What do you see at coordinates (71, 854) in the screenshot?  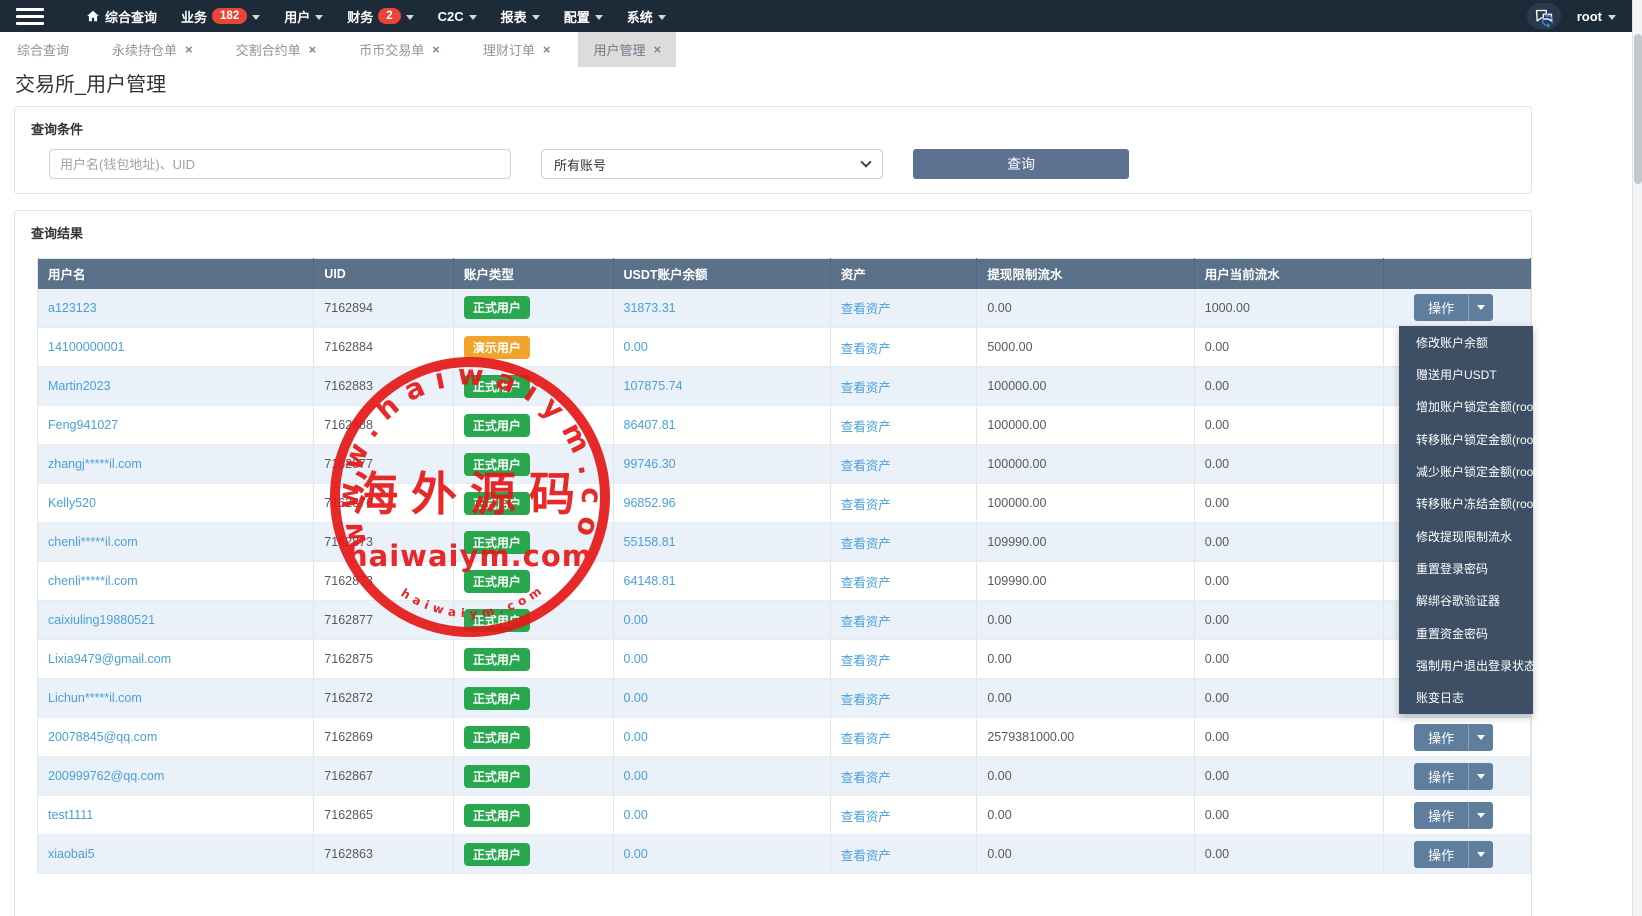 I see `username-link: xiaobai5` at bounding box center [71, 854].